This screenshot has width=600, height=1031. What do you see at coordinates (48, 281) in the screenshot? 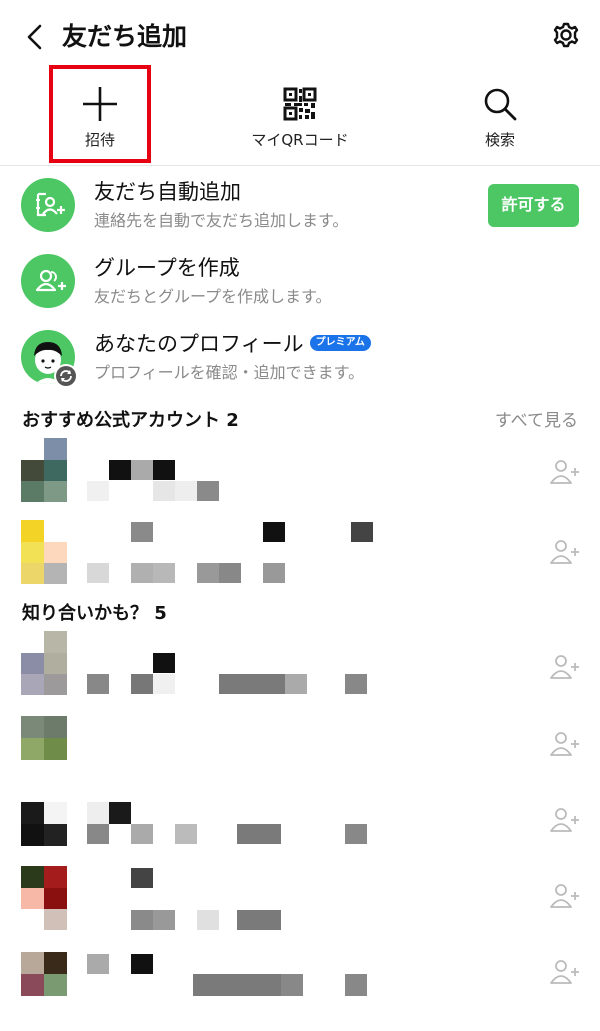
I see `group-icon` at bounding box center [48, 281].